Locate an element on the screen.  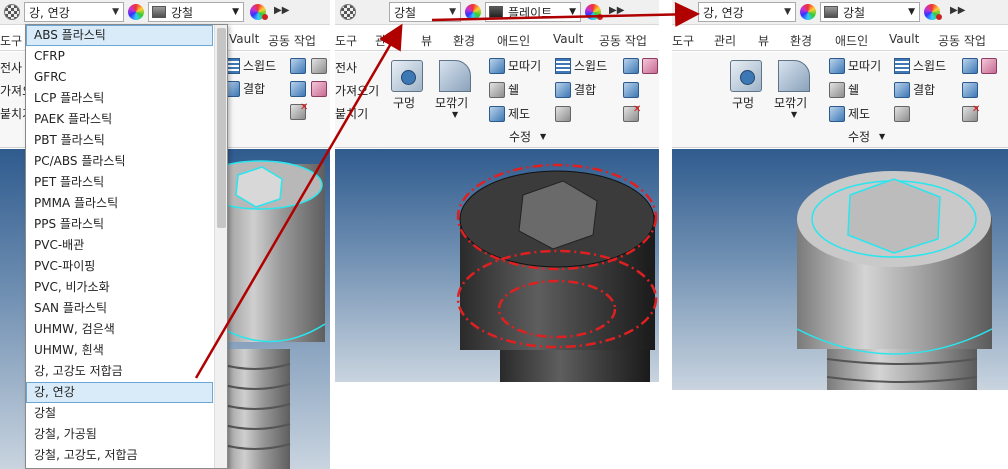
dropdown-item: PET 플라스틱 is located at coordinates (119, 182).